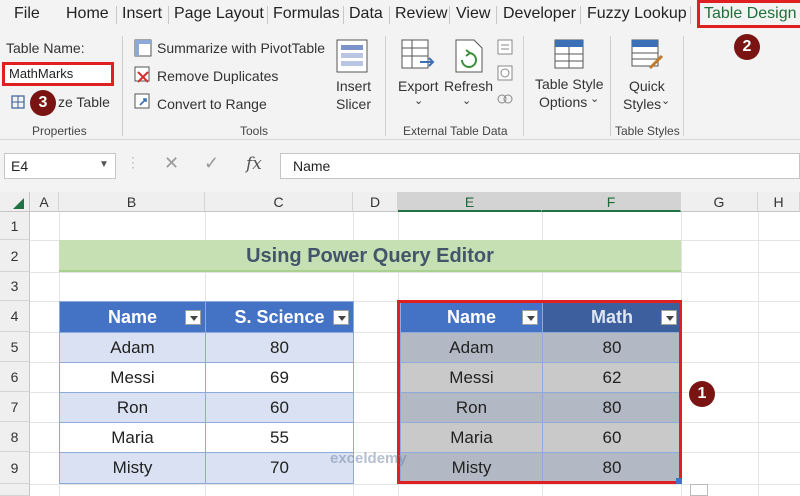  Describe the element at coordinates (132, 407) in the screenshot. I see `table-cell: Ron` at that location.